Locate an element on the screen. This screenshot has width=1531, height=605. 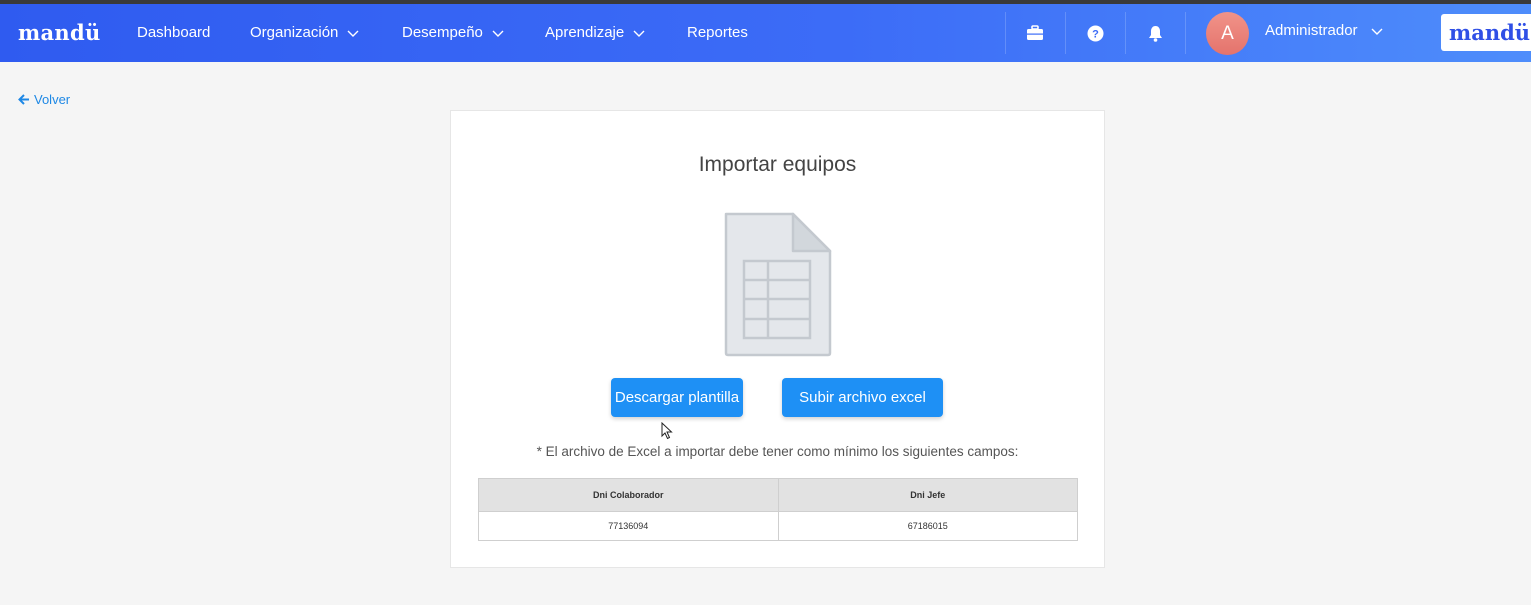
company-logo: mandü is located at coordinates (1486, 32).